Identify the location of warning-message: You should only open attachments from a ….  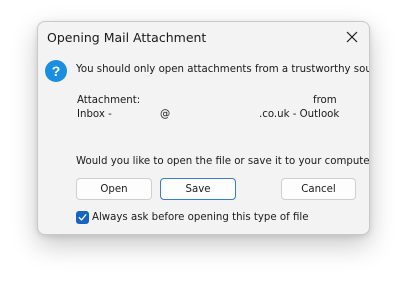
(223, 69).